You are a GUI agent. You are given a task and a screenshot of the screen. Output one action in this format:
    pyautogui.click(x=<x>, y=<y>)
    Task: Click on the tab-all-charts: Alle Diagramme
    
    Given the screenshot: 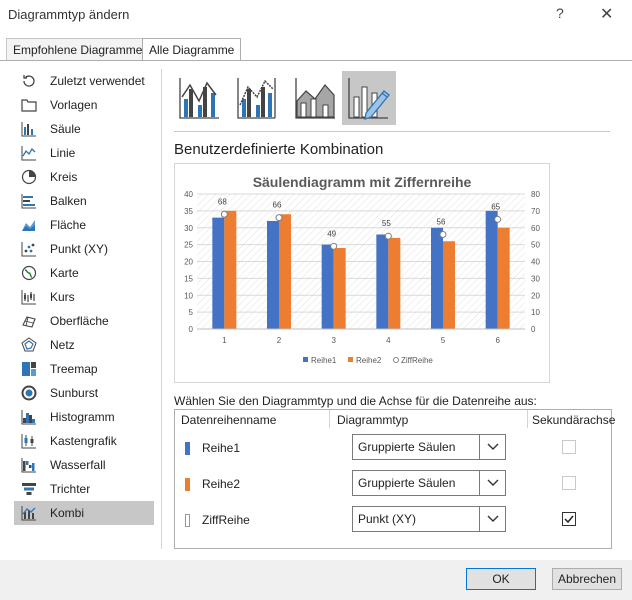 What is the action you would take?
    pyautogui.click(x=192, y=49)
    